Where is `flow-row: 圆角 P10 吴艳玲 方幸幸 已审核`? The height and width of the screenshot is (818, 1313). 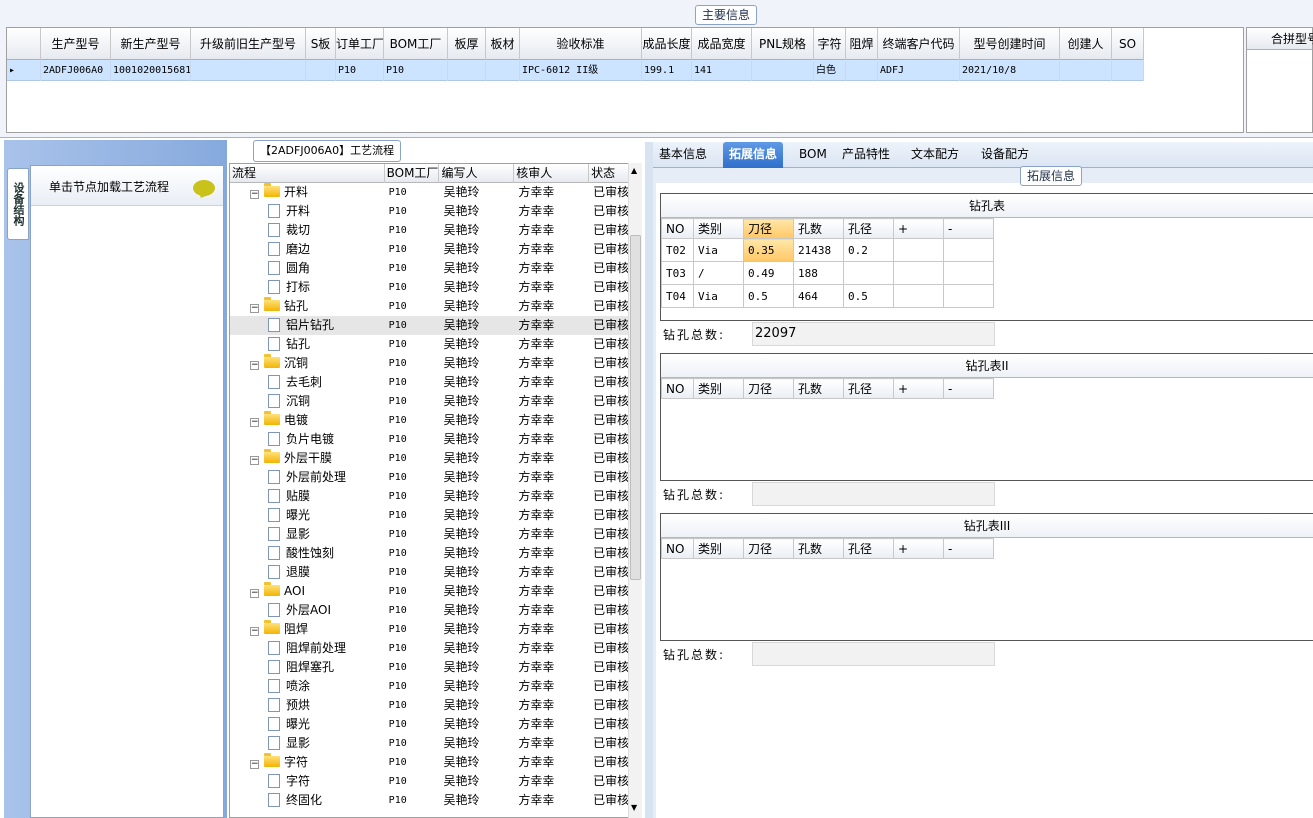
flow-row: 圆角 P10 吴艳玲 方幸幸 已审核 is located at coordinates (435, 268).